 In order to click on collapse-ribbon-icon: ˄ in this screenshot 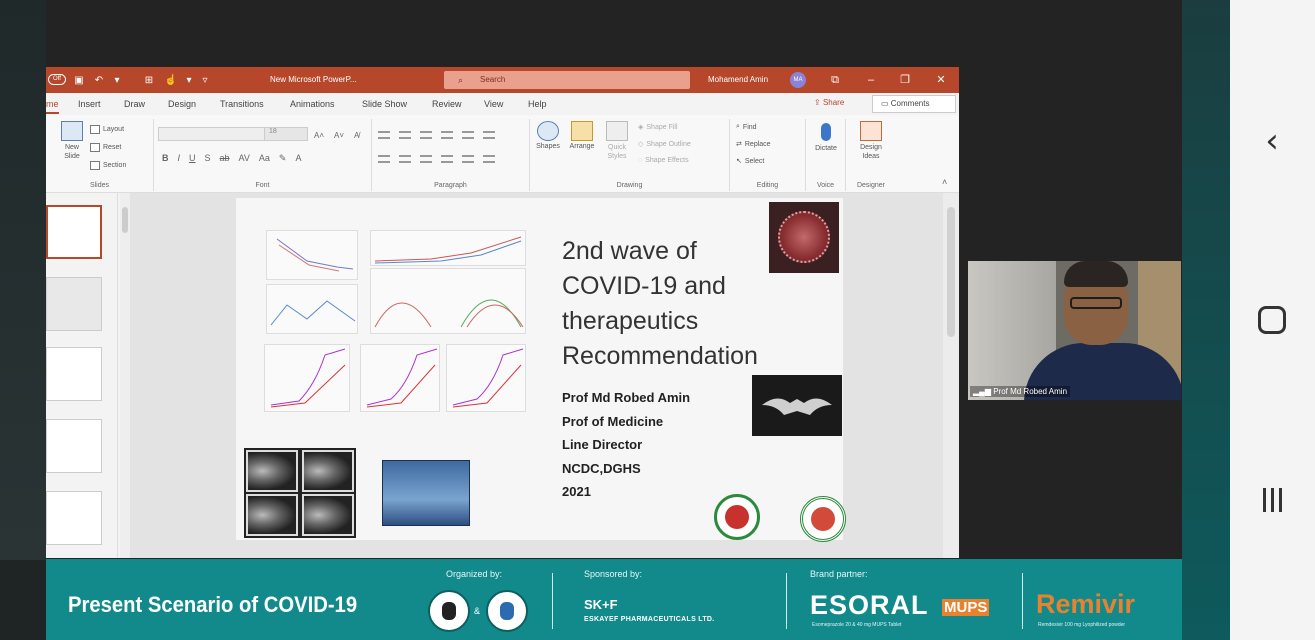, I will do `click(944, 182)`.